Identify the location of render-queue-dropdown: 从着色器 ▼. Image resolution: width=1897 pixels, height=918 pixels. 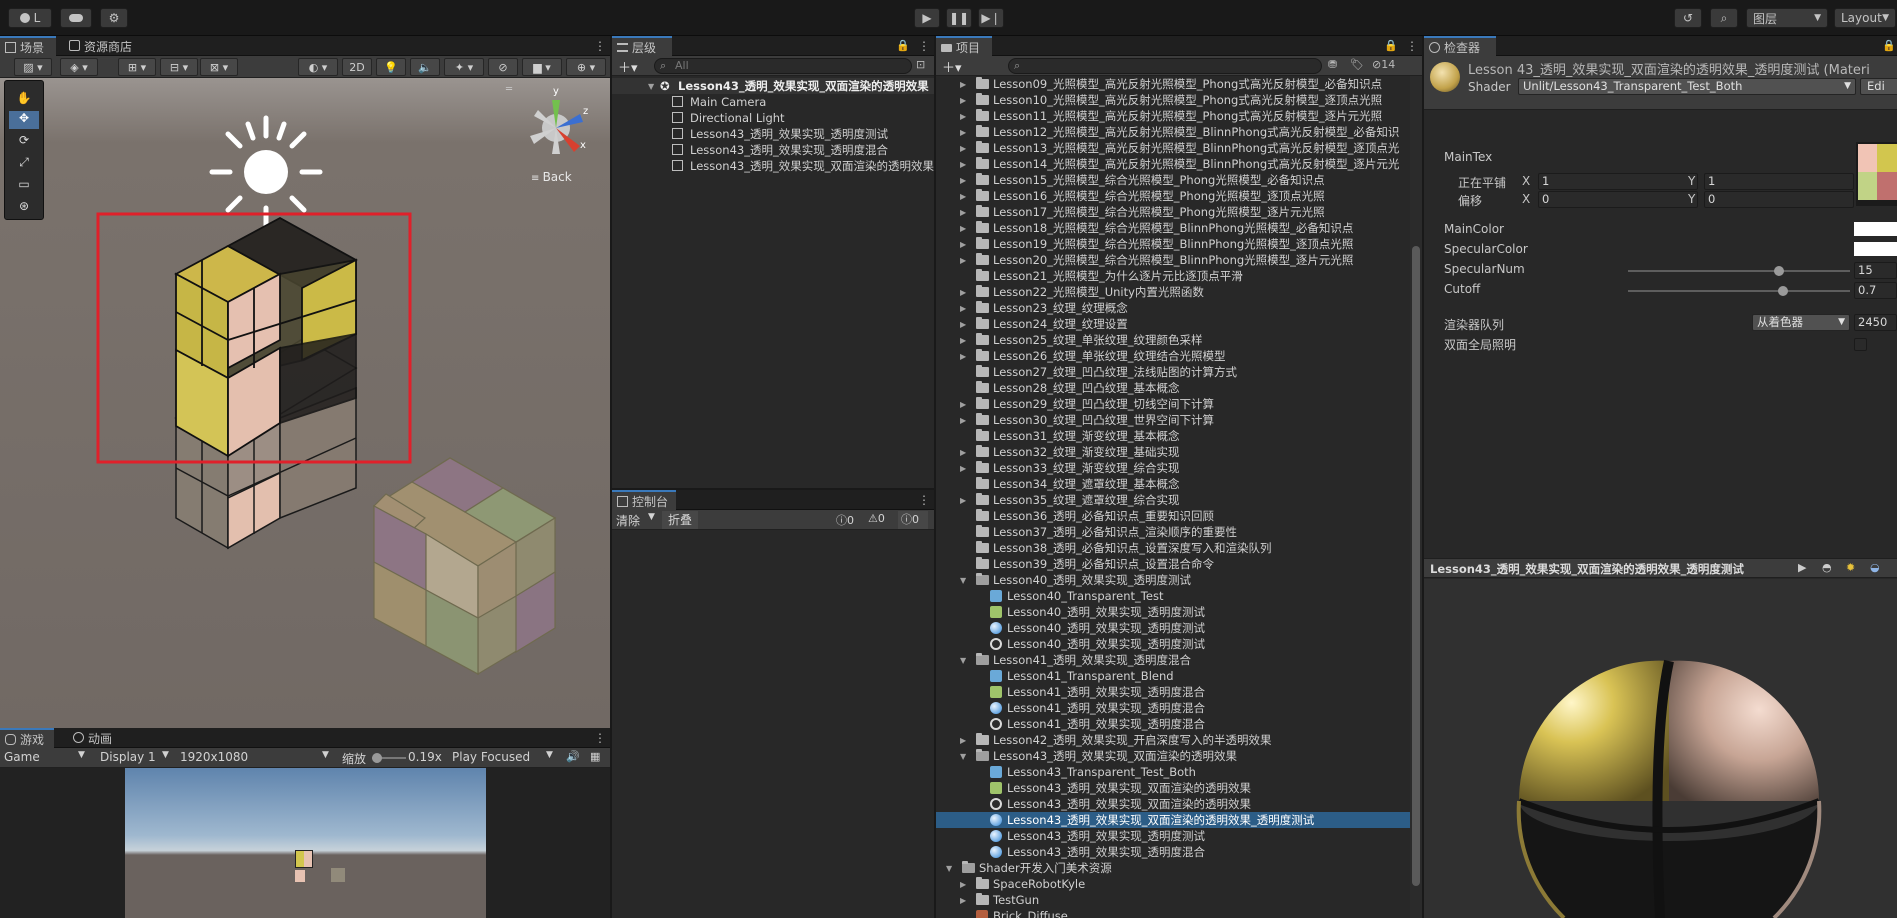
(1801, 322).